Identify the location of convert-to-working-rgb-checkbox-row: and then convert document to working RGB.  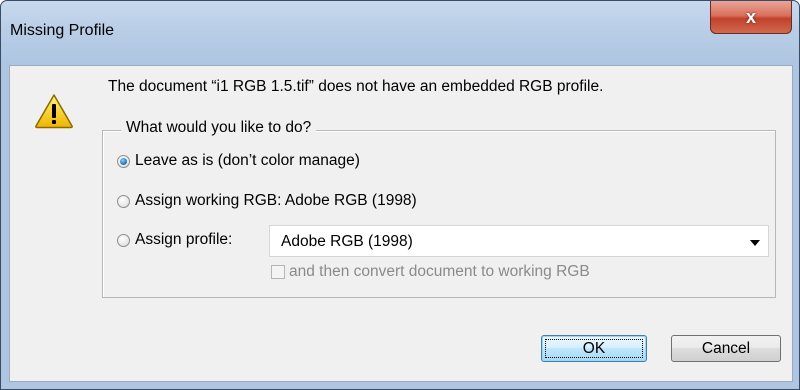
(430, 272).